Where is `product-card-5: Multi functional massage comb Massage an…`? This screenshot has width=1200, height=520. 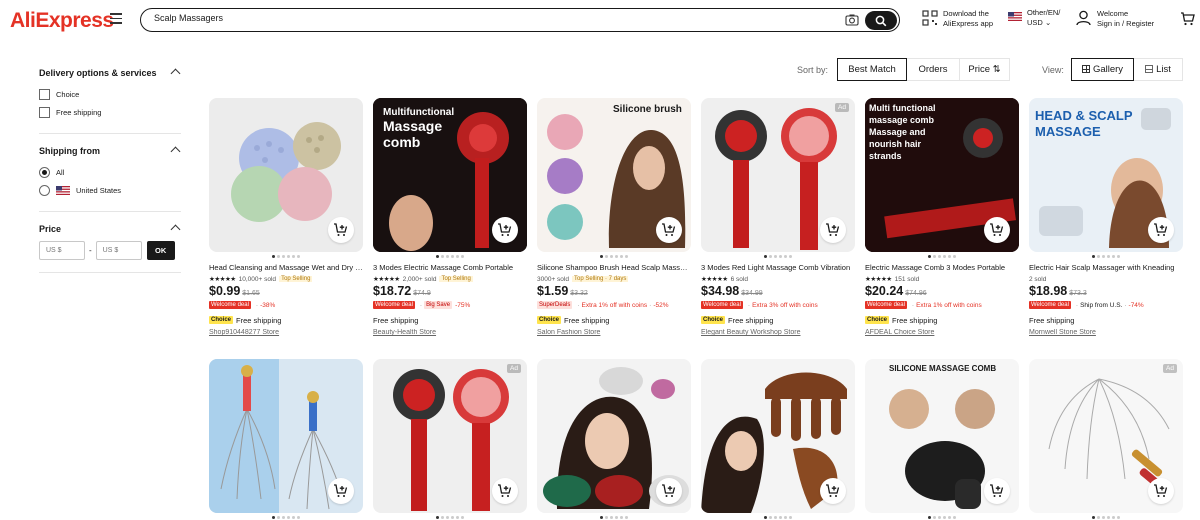 product-card-5: Multi functional massage comb Massage an… is located at coordinates (942, 217).